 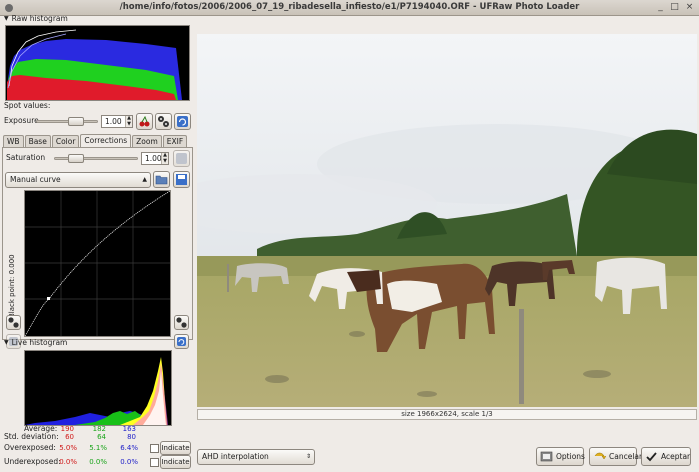 What do you see at coordinates (21, 120) in the screenshot?
I see `exposure-label: Exposure` at bounding box center [21, 120].